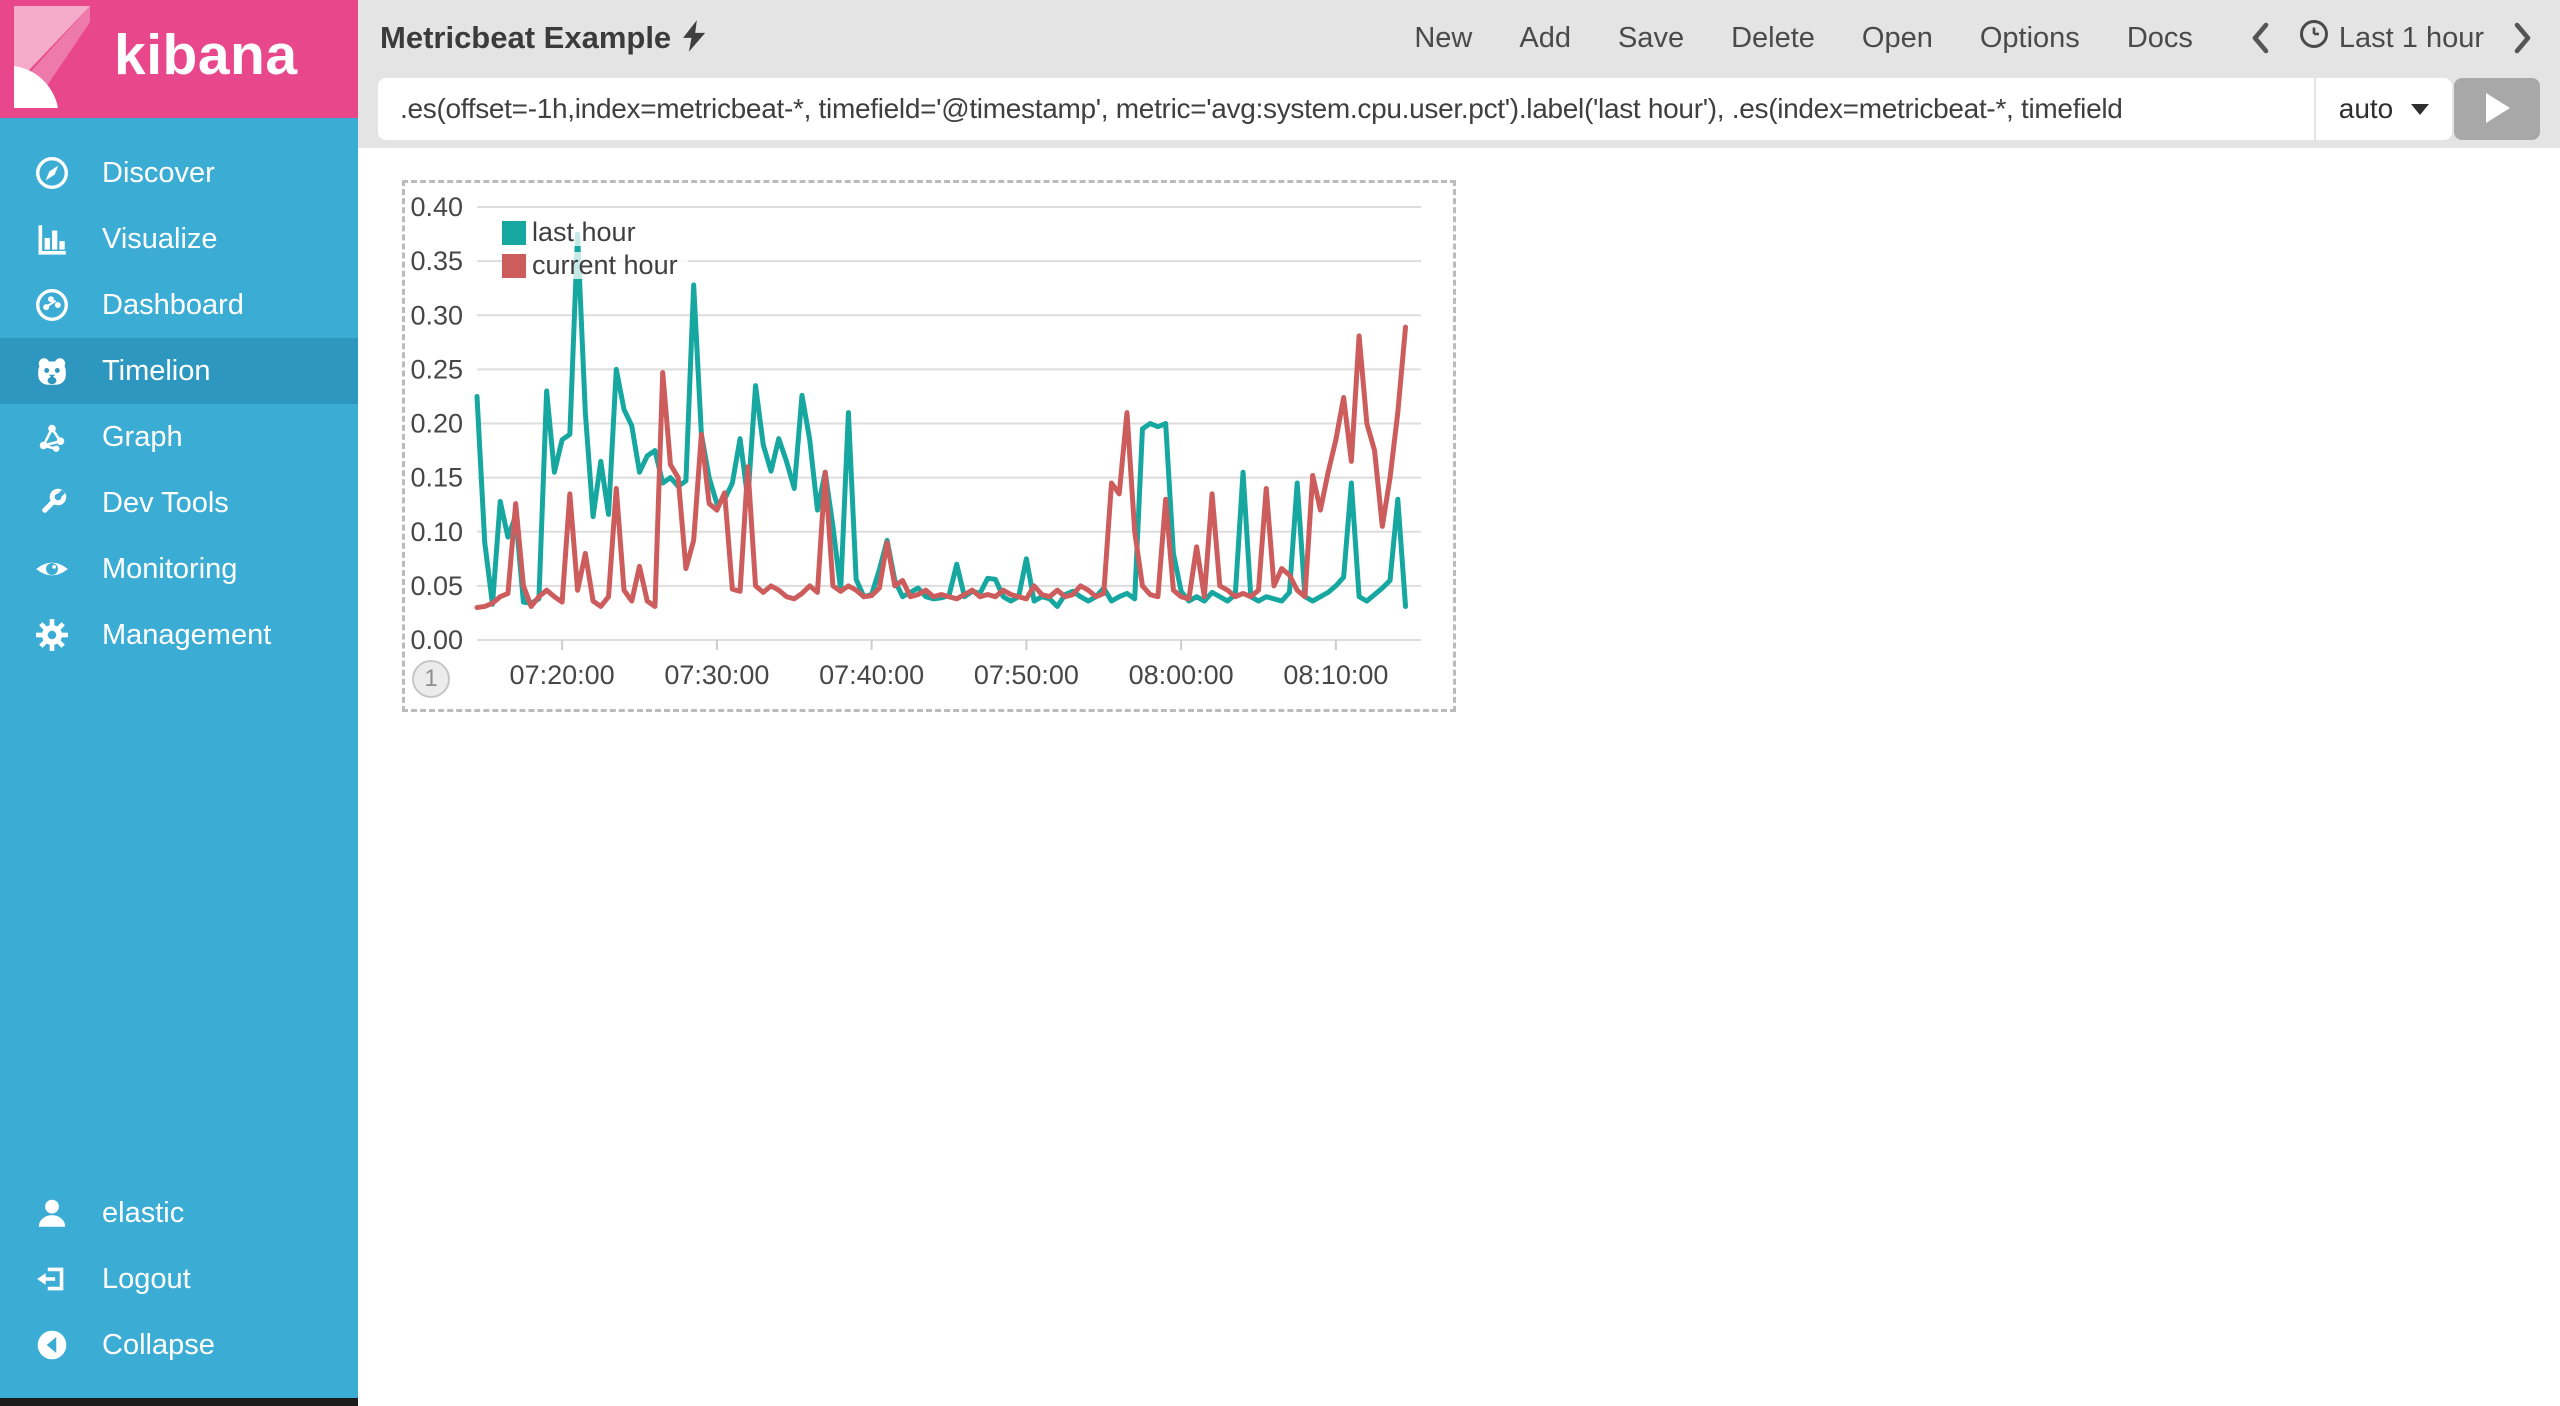 This screenshot has height=1406, width=2560. I want to click on timelion-icon, so click(52, 371).